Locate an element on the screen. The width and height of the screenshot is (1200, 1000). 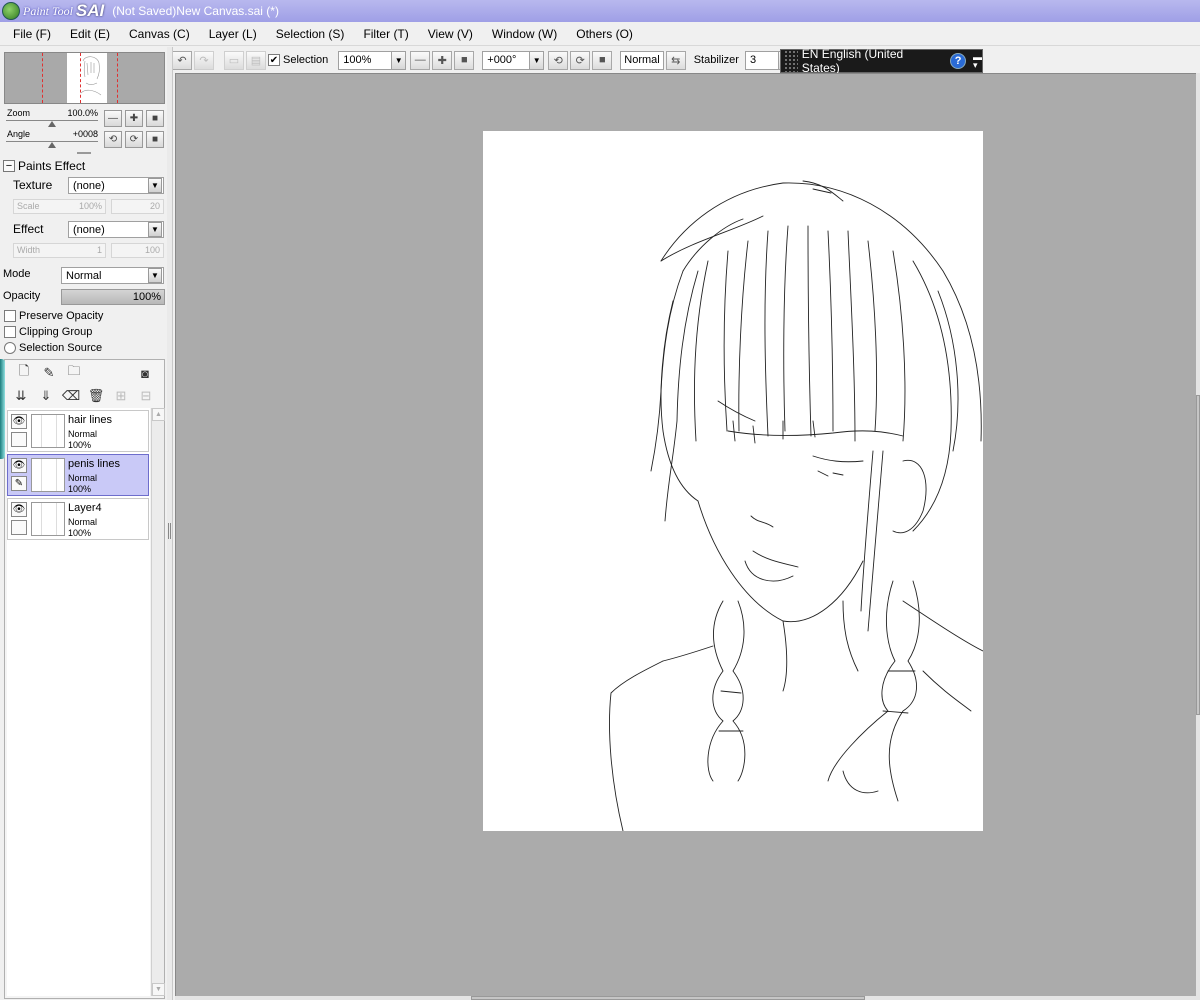
grip-icon is located at coordinates (791, 61).